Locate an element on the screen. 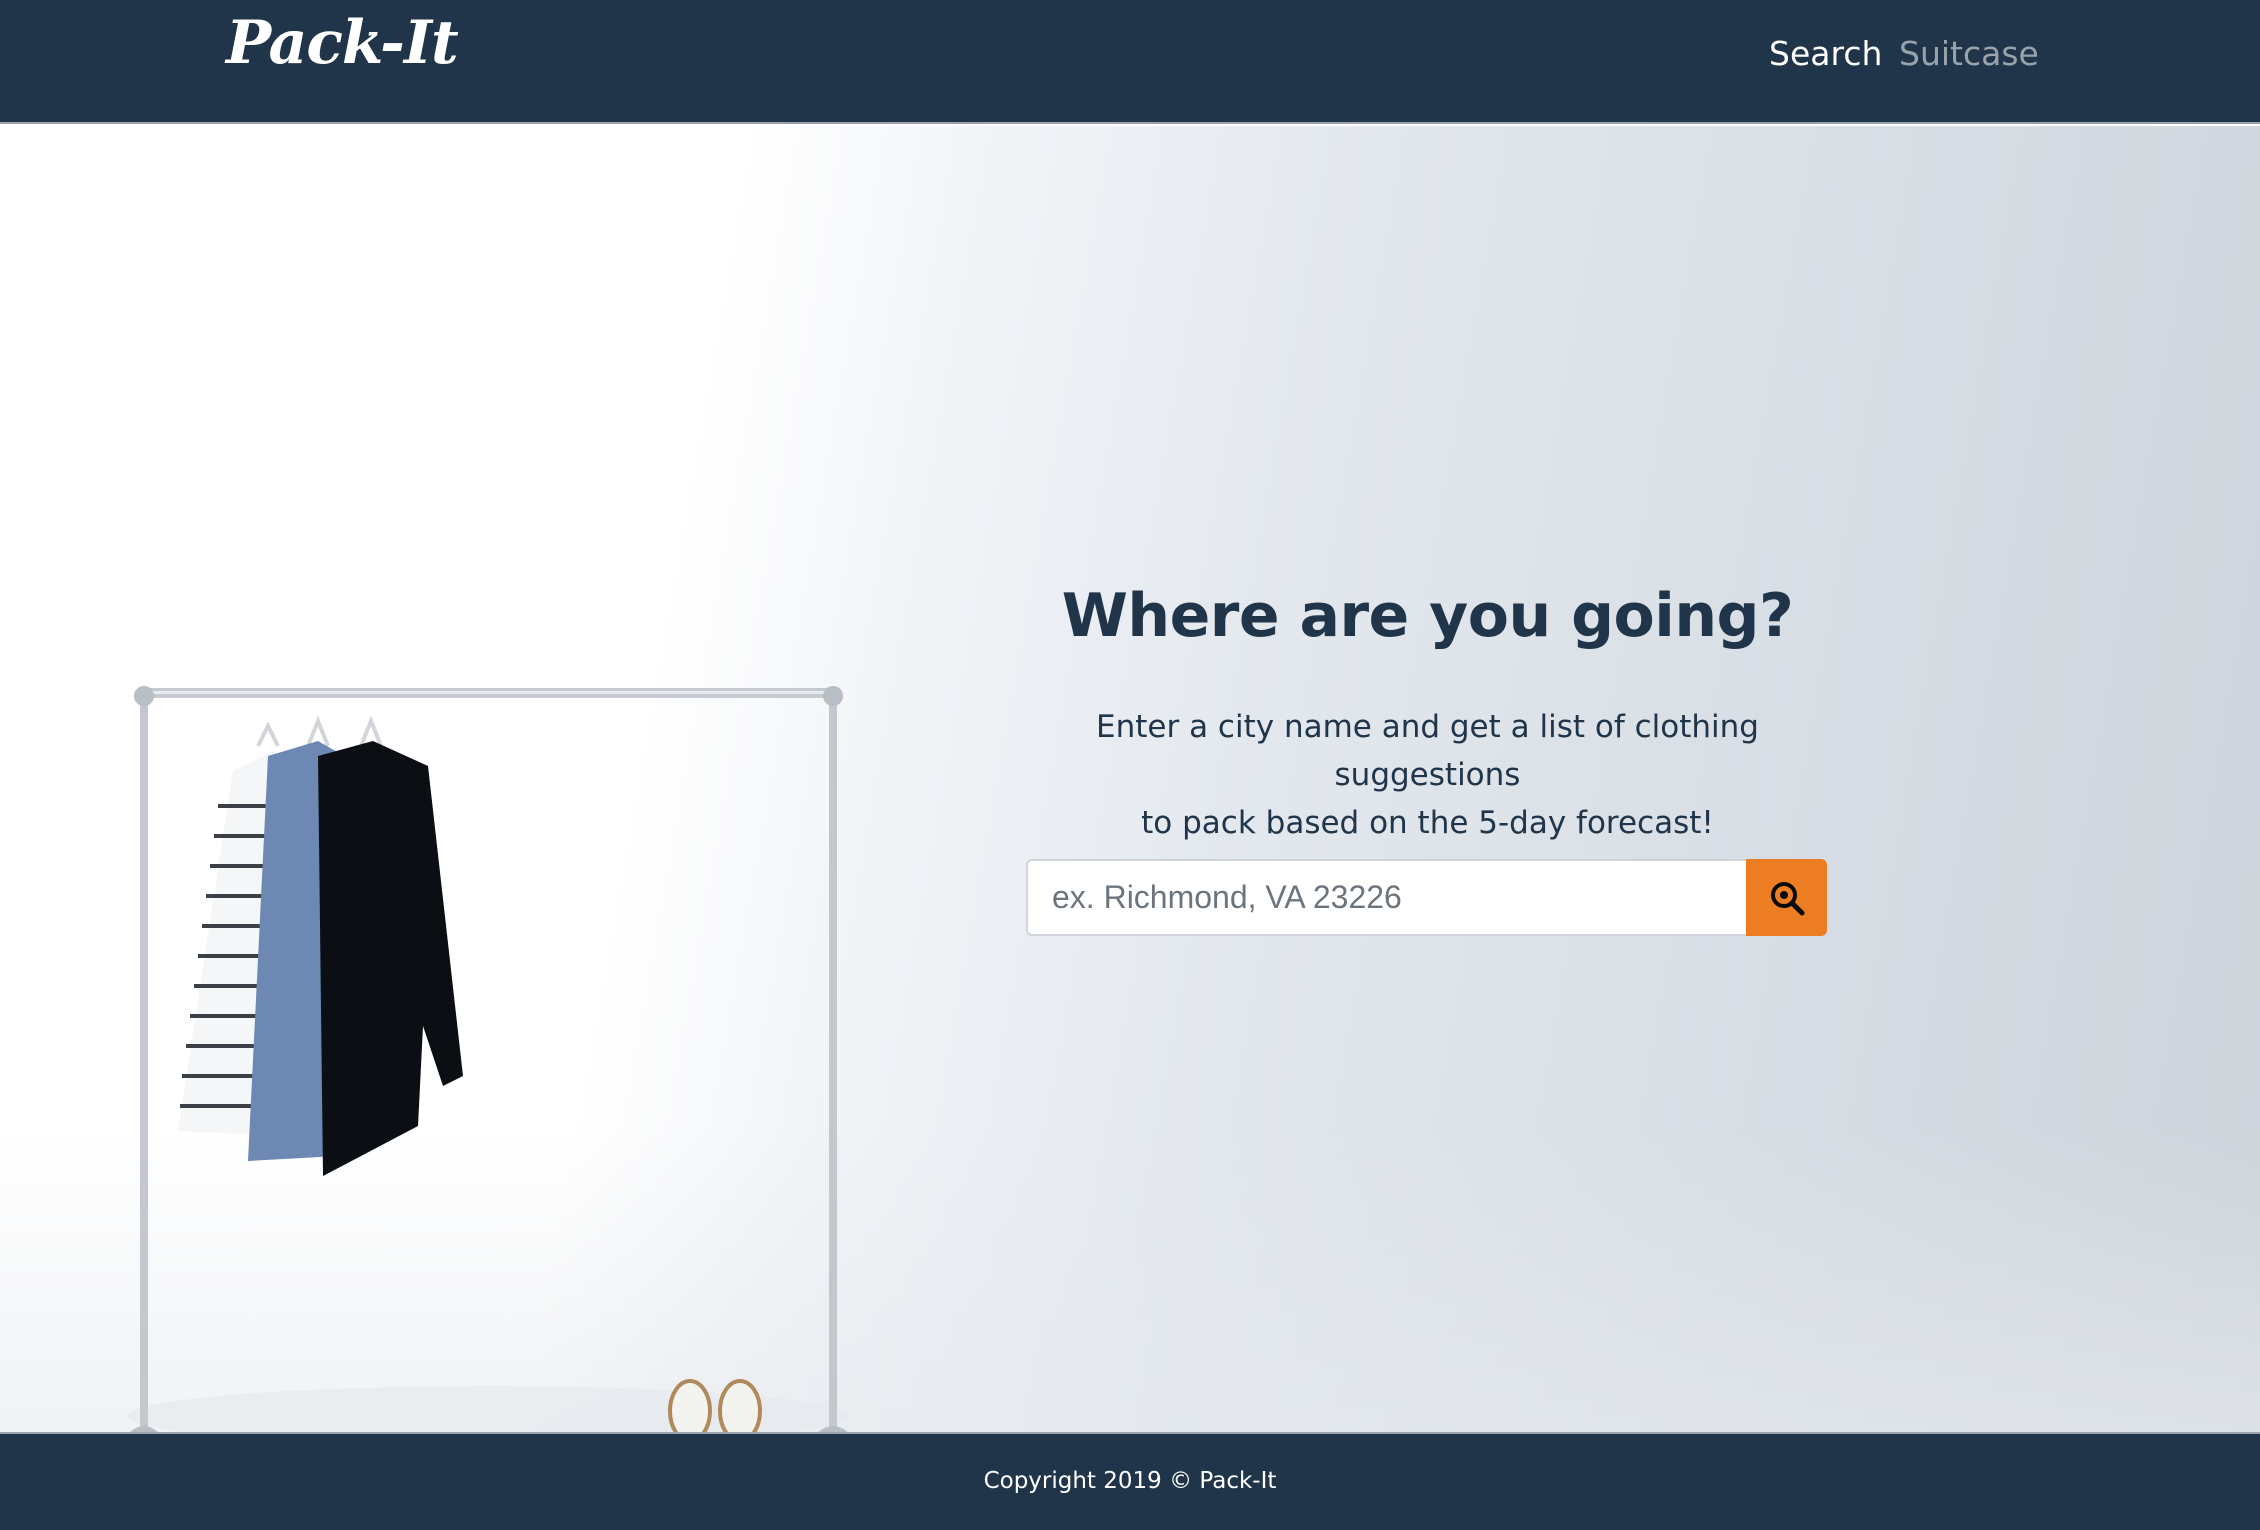 This screenshot has width=2260, height=1530. nav-link-search: Search is located at coordinates (1825, 53).